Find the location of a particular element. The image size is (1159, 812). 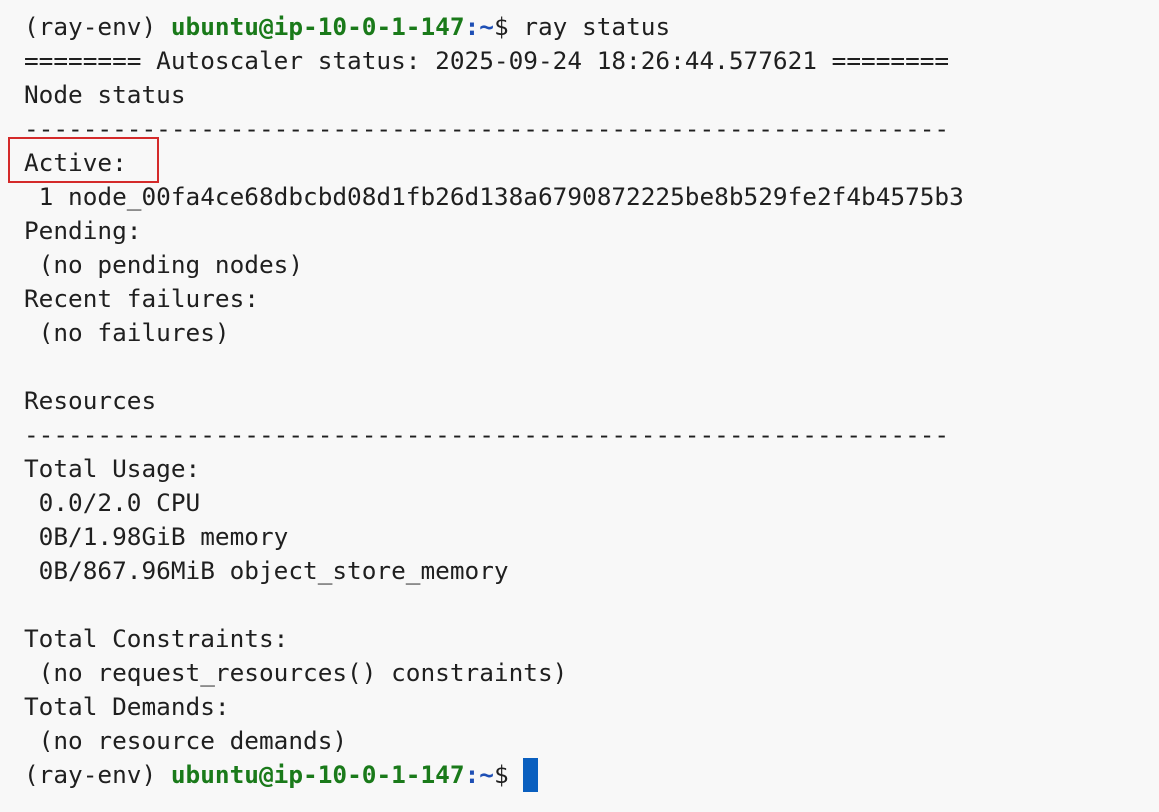

active-highlight-box is located at coordinates (83, 160).